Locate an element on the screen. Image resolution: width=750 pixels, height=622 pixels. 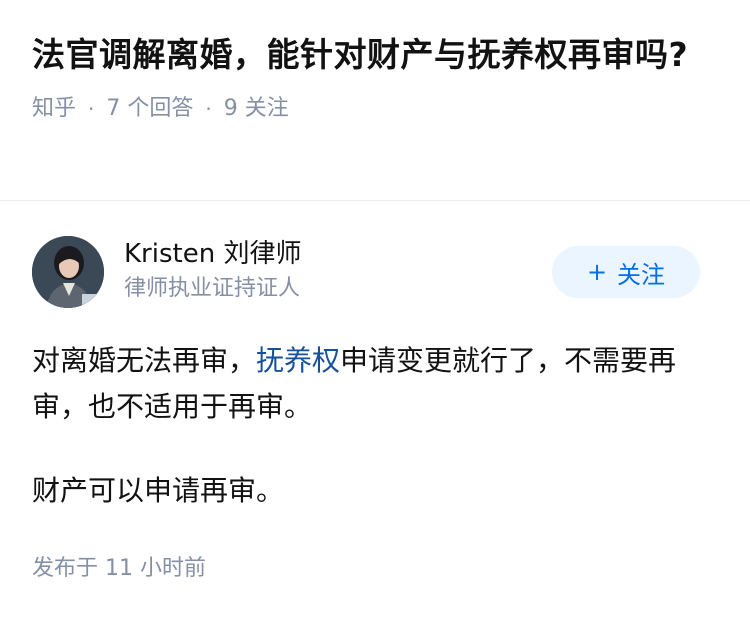
answer-paragraph: 对离婚无法再审，抚养权申请变更就行了，不需要再审，也不适用于再审。 is located at coordinates (372, 384).